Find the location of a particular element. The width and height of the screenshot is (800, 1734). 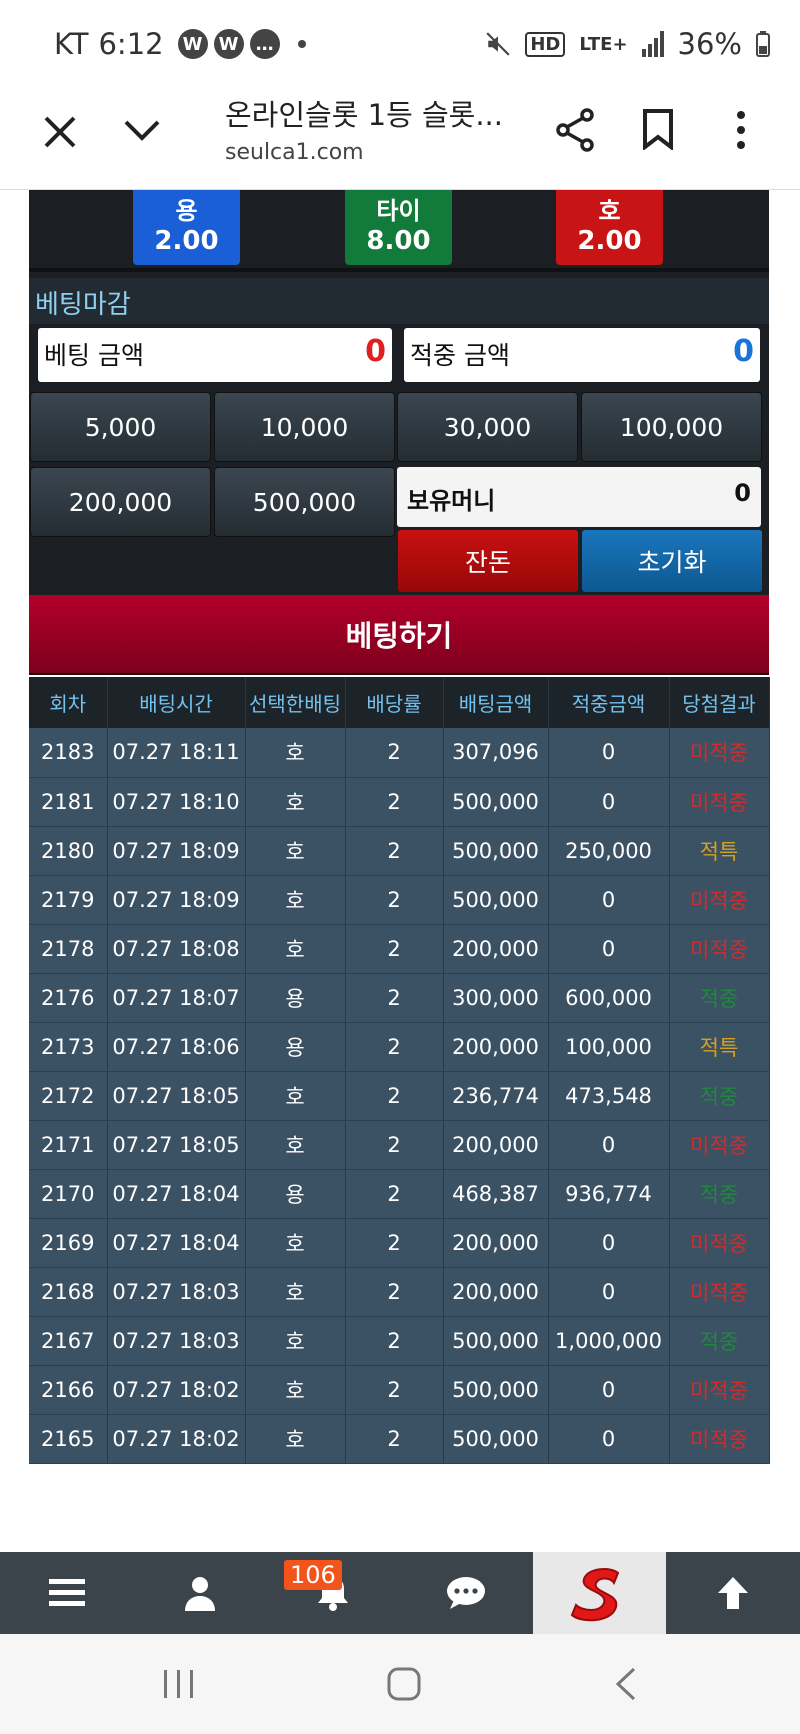

table-cell: 2170 is located at coordinates (68, 1194).